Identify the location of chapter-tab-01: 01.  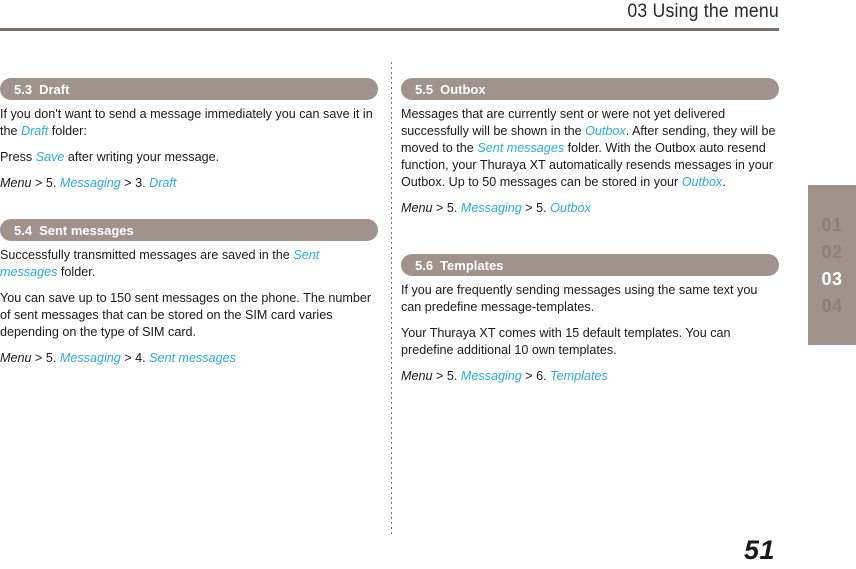
(831, 225).